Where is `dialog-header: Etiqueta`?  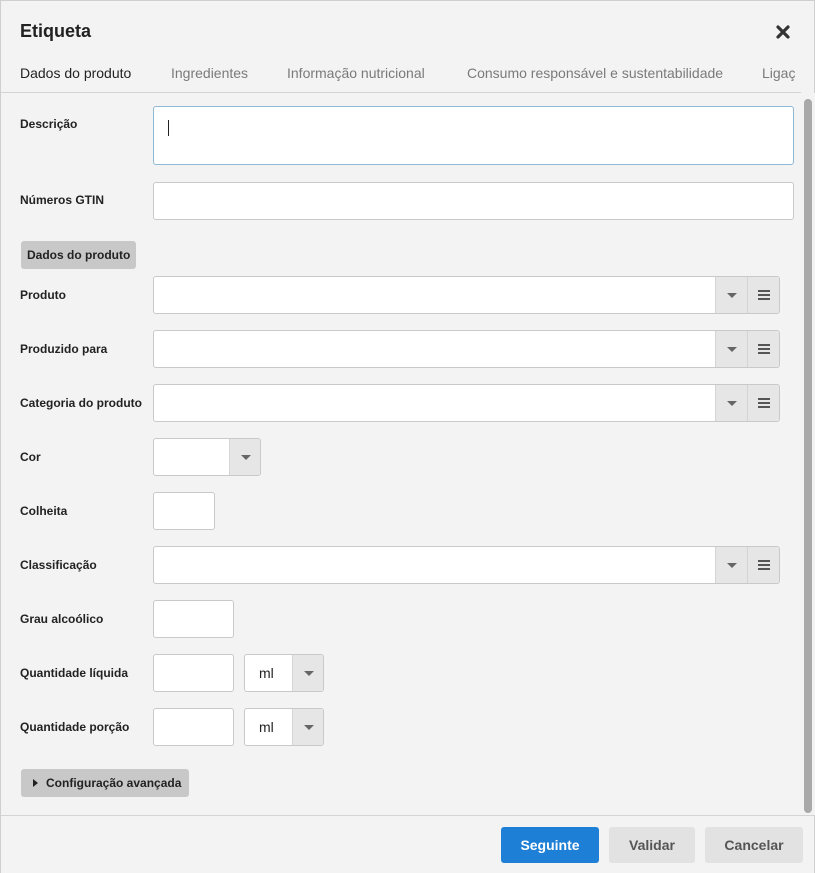
dialog-header: Etiqueta is located at coordinates (407, 30).